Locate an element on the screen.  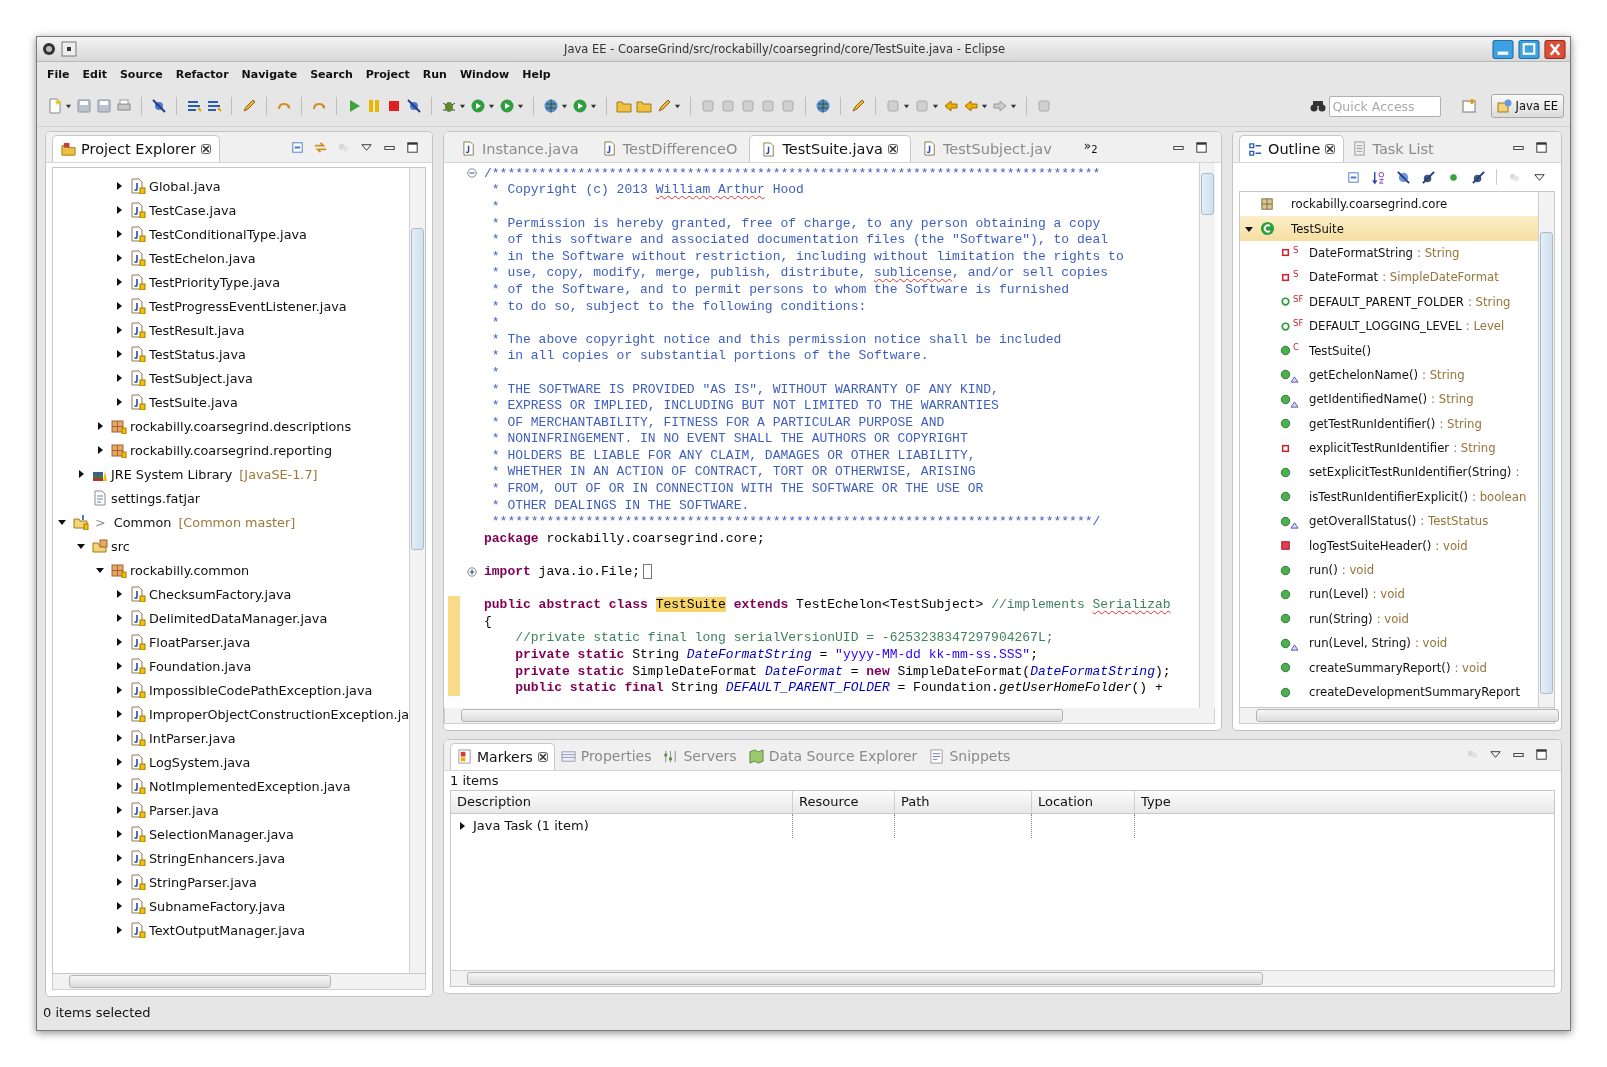
tree-item: settings.fatjar is located at coordinates (156, 498).